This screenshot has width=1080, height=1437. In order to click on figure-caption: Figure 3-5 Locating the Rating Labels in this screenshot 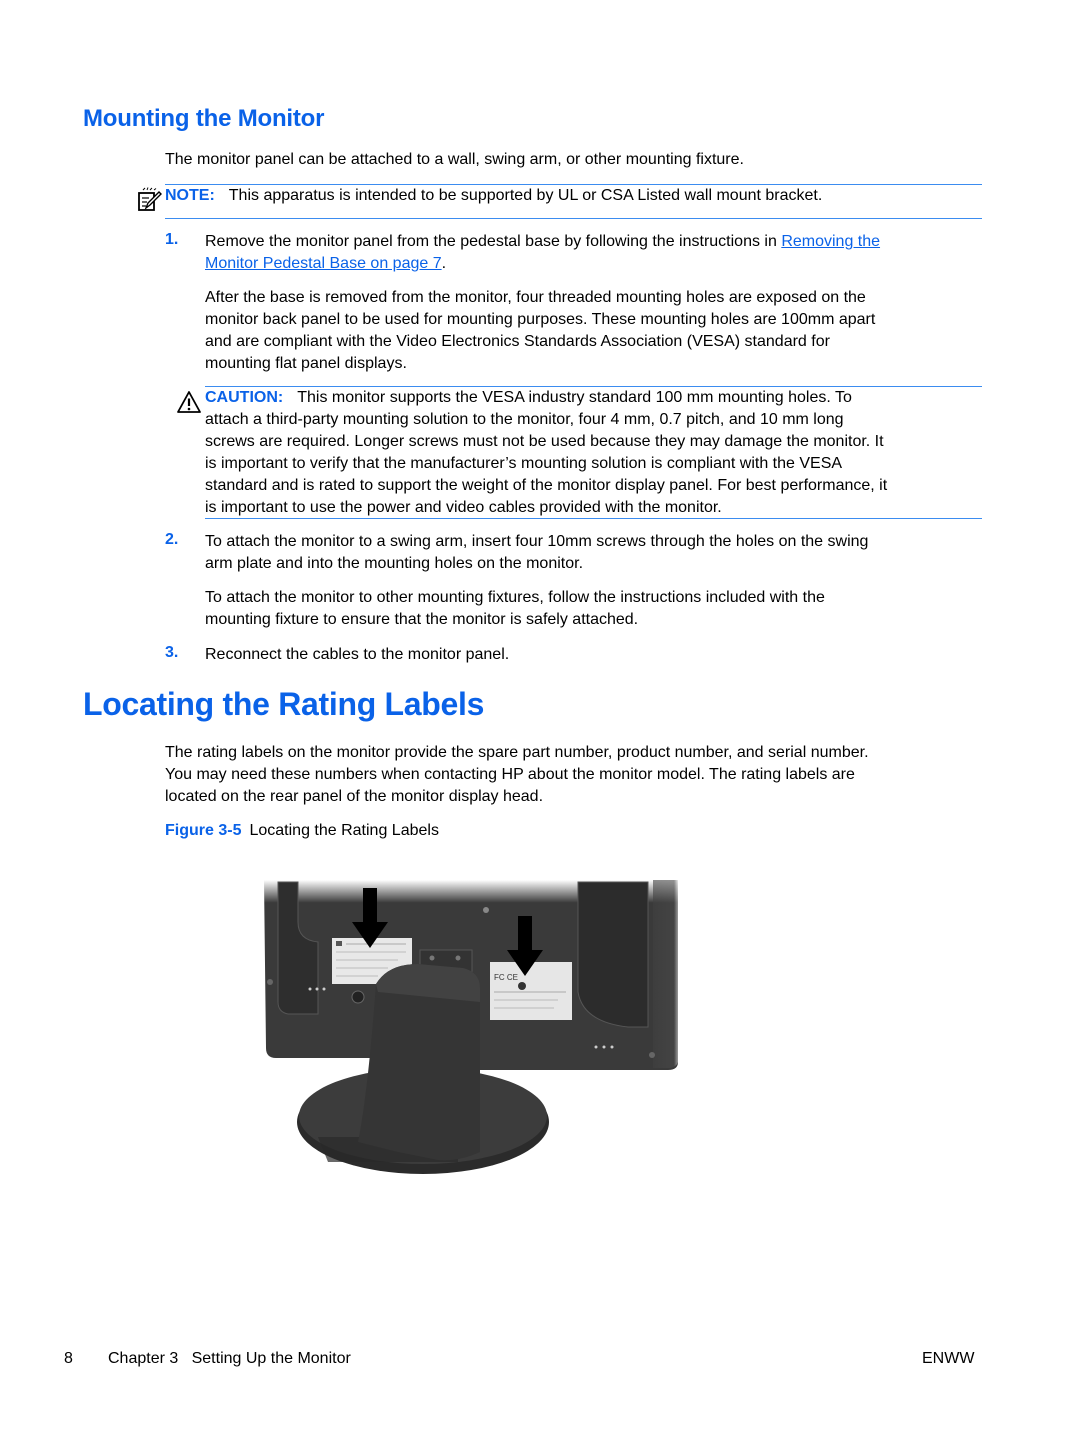, I will do `click(302, 831)`.